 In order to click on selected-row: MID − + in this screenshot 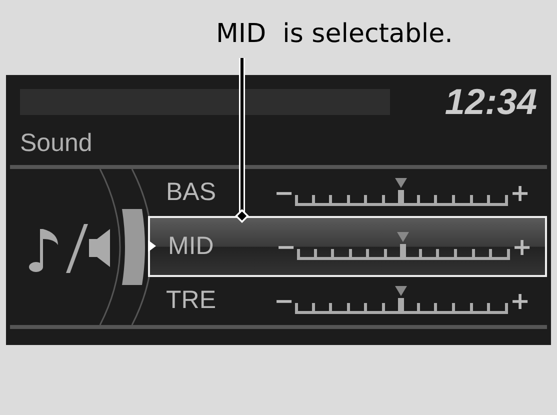, I will do `click(347, 246)`.